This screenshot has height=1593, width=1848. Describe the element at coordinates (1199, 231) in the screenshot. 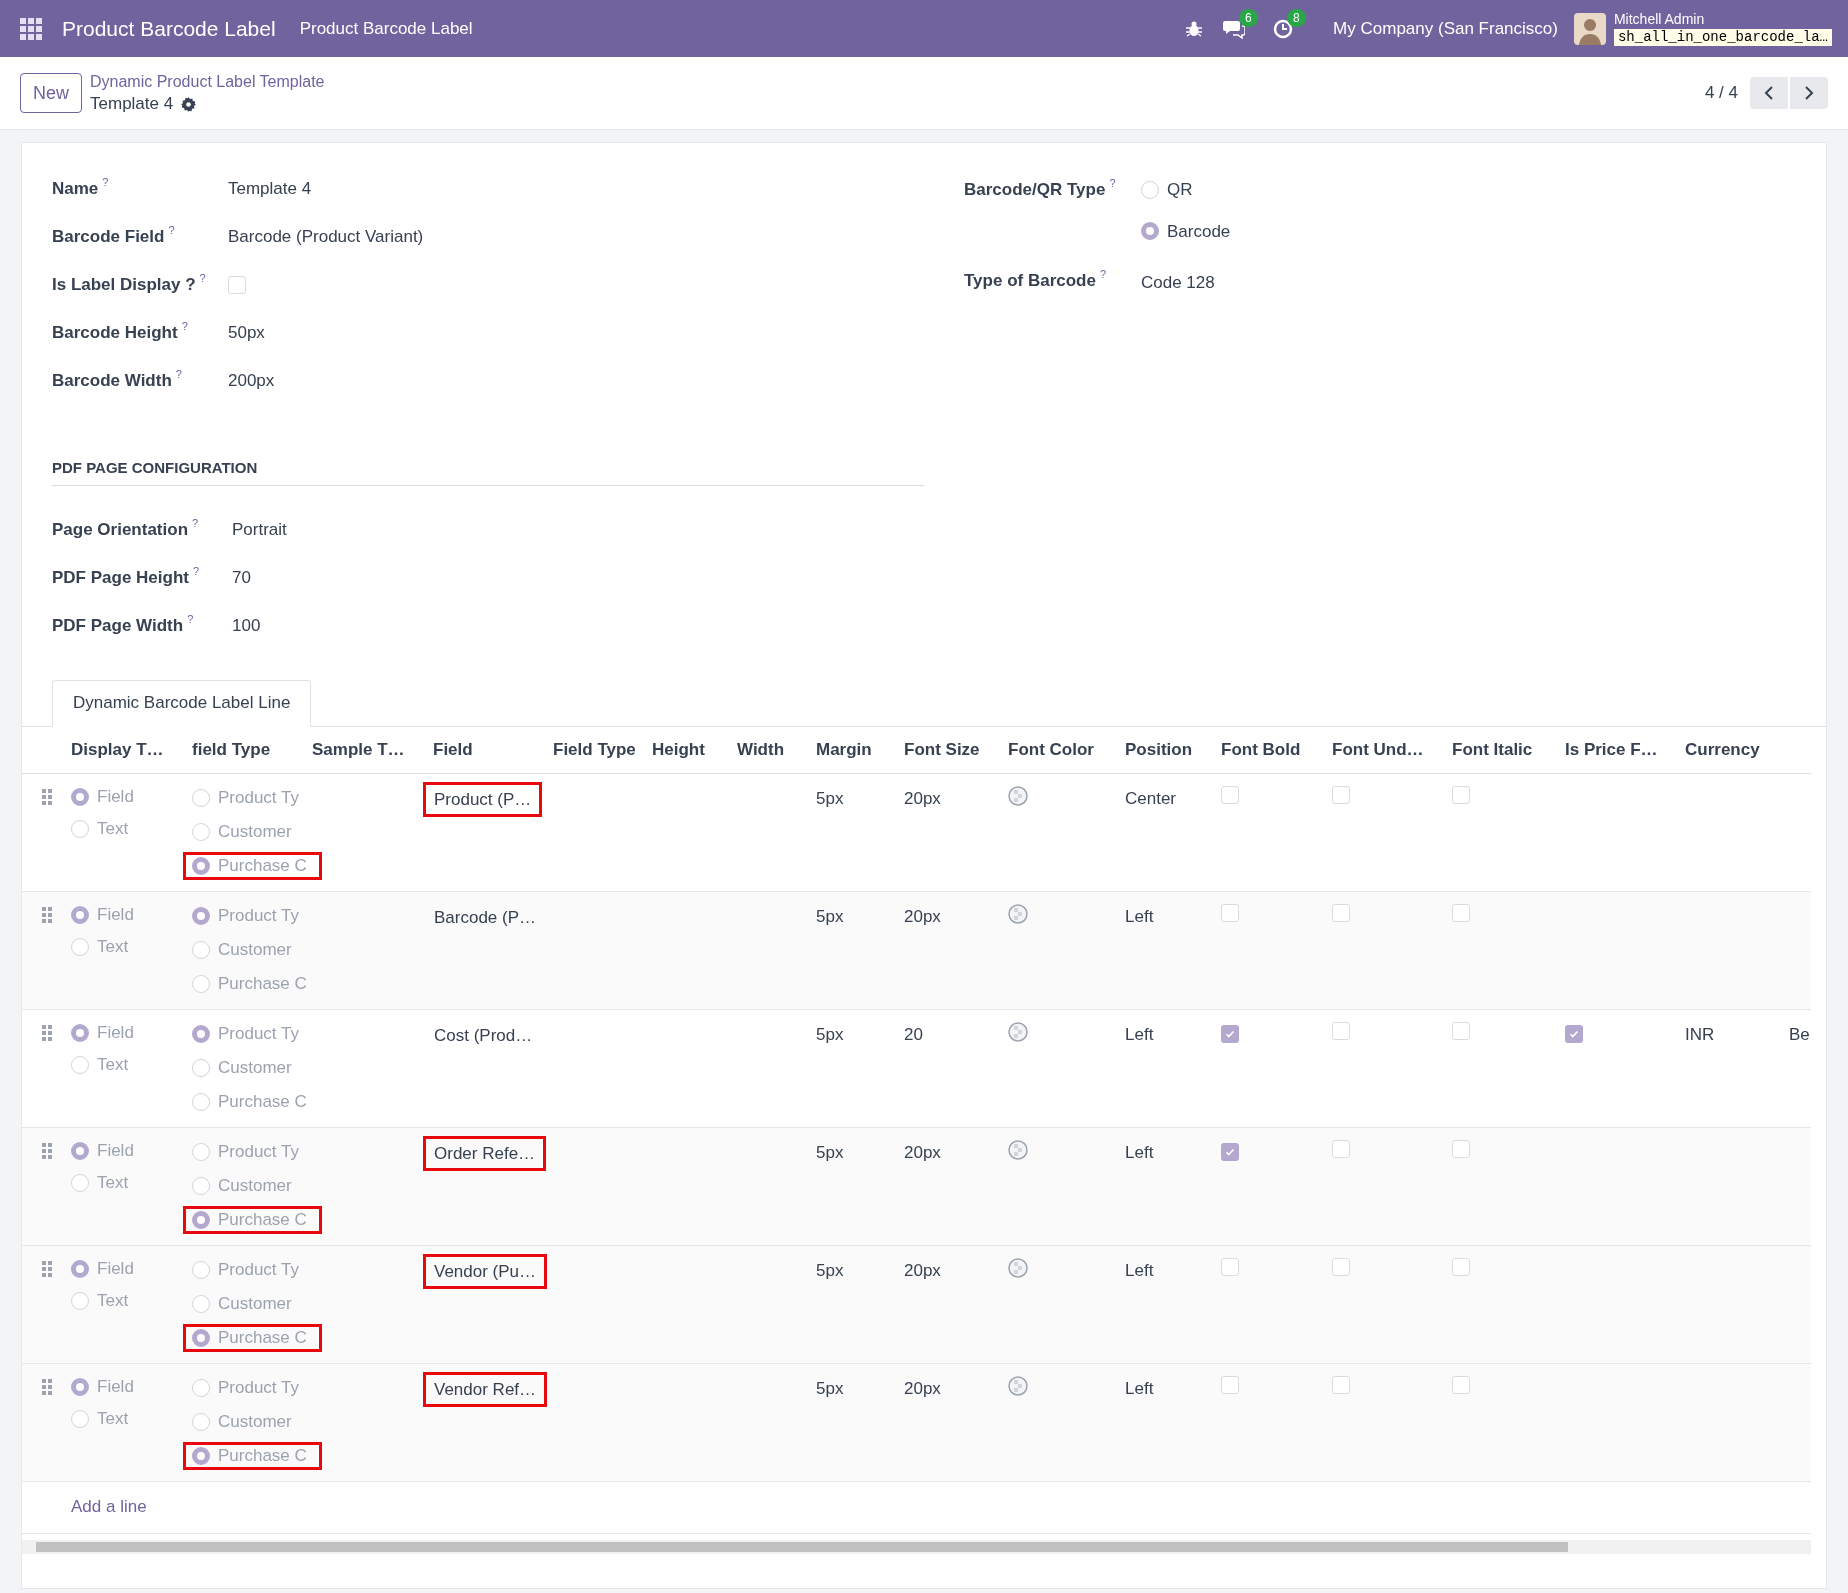

I see `radio-label: Barcode` at that location.